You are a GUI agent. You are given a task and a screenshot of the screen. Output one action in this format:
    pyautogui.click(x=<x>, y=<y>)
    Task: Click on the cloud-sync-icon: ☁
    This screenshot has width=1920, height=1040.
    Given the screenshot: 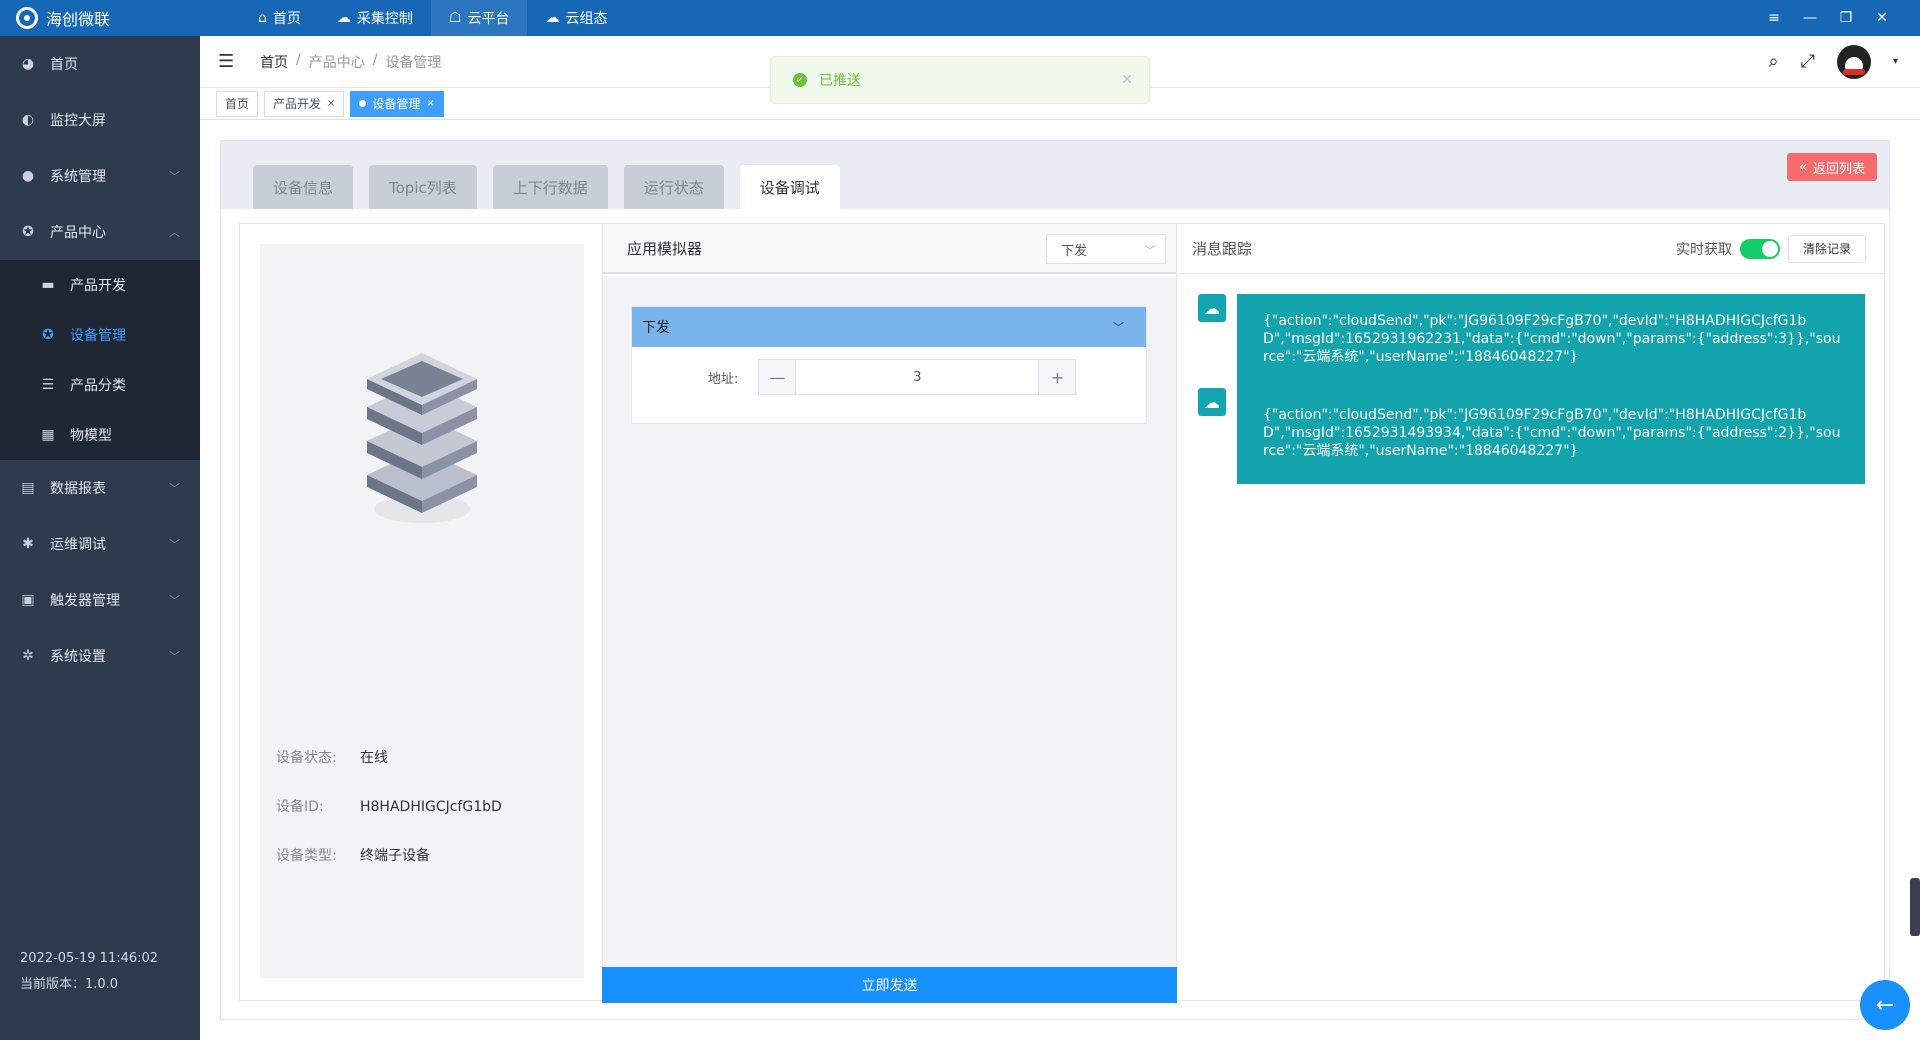 What is the action you would take?
    pyautogui.click(x=552, y=18)
    